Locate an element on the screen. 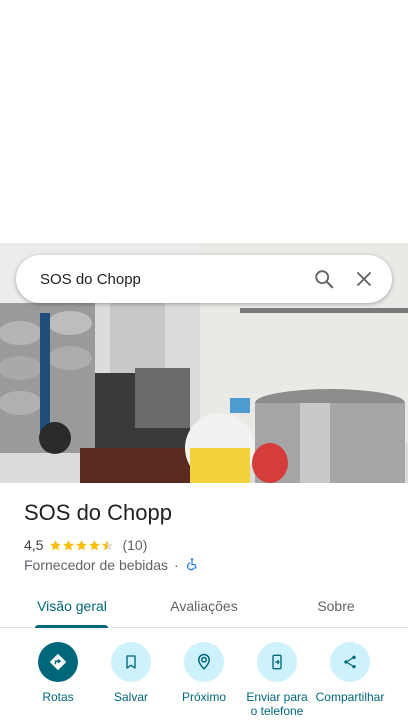  review-count: (10) is located at coordinates (134, 545).